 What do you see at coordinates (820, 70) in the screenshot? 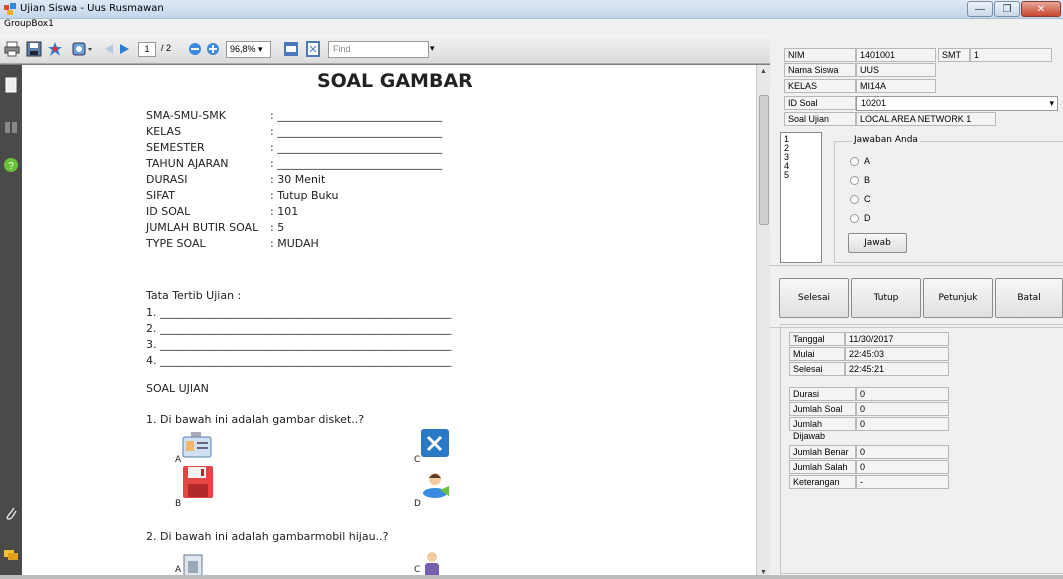
I see `nama-label: Nama Siswa` at bounding box center [820, 70].